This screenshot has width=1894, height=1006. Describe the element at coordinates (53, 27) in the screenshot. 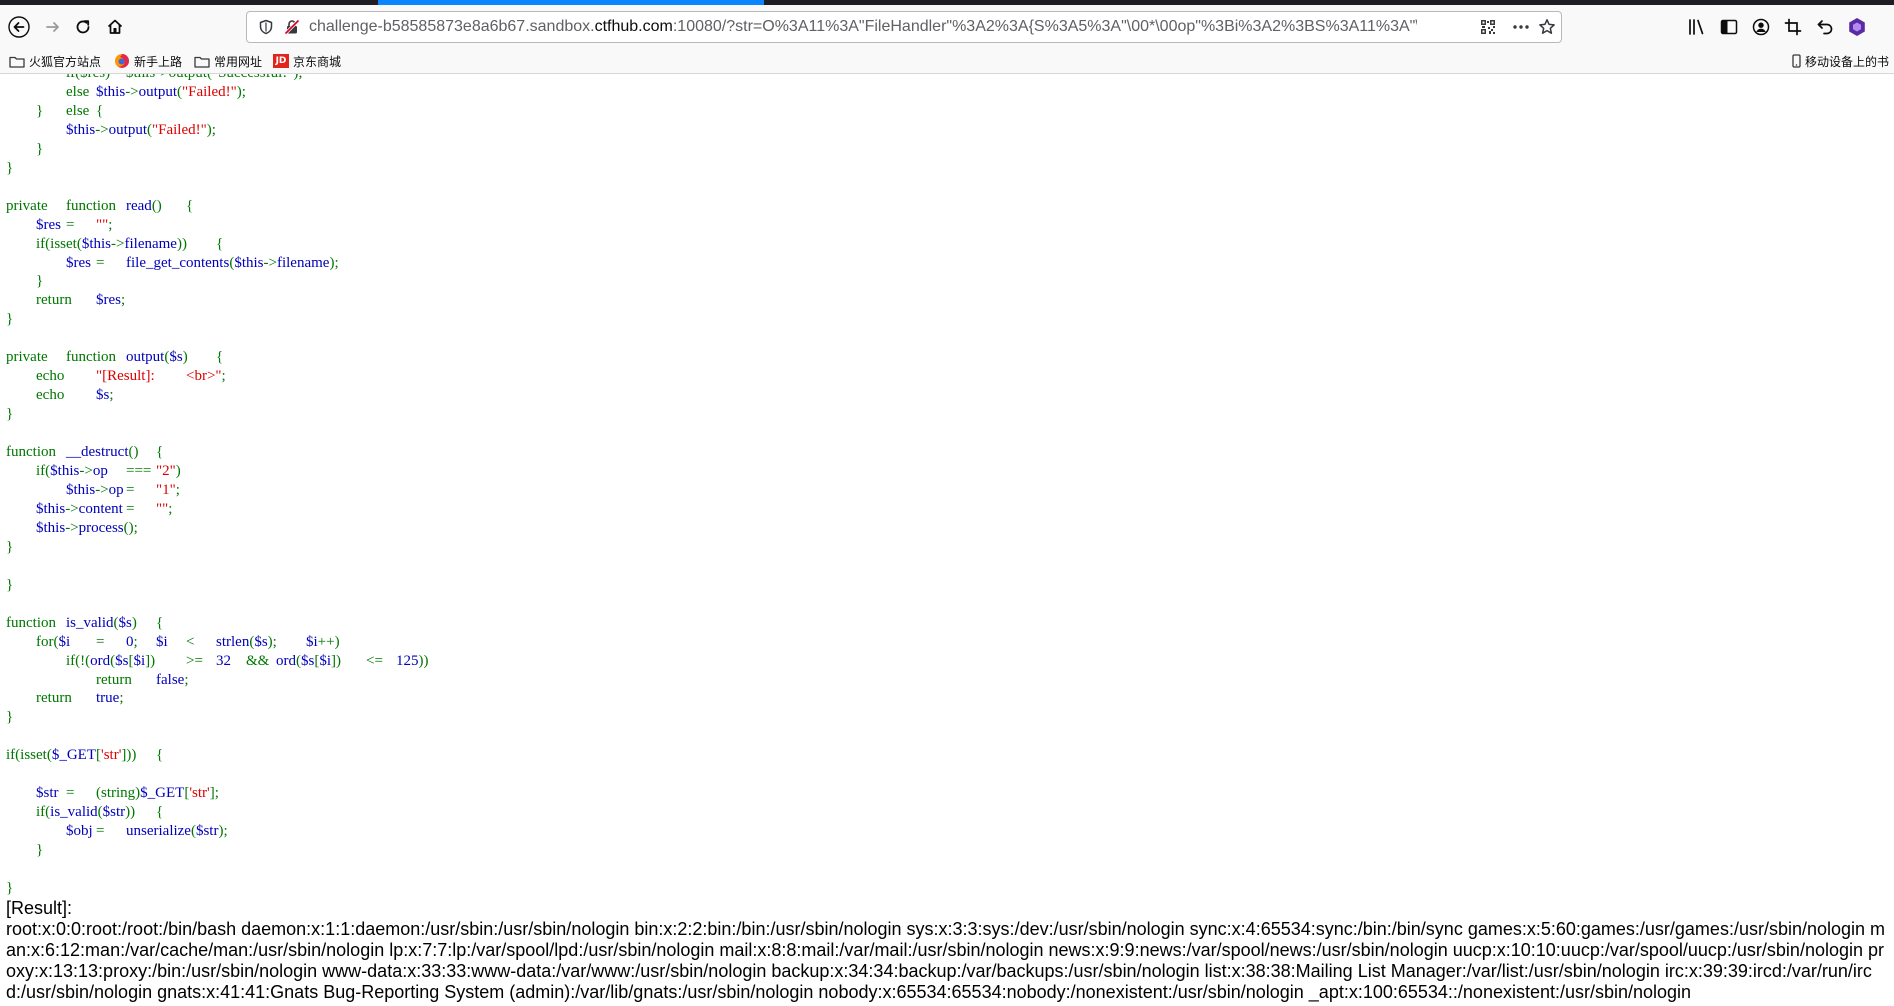

I see `forward-button` at that location.